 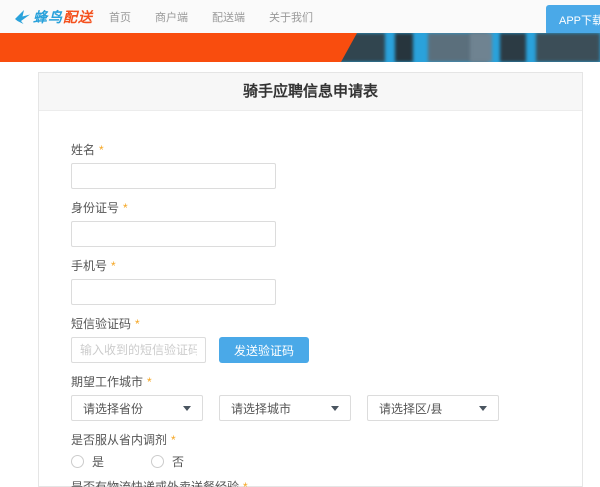 I want to click on province-select: 请选择省份, so click(x=137, y=408).